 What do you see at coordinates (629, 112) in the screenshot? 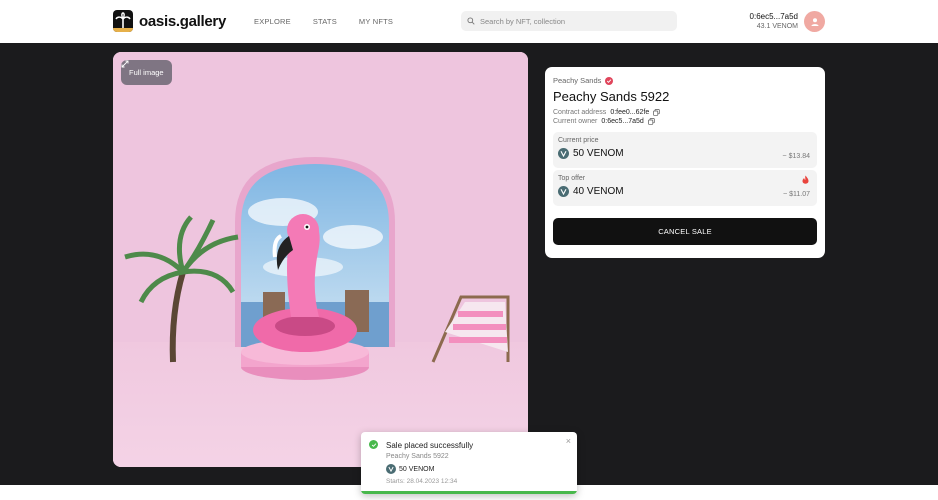
I see `contract-value: 0:fee0...62fe` at bounding box center [629, 112].